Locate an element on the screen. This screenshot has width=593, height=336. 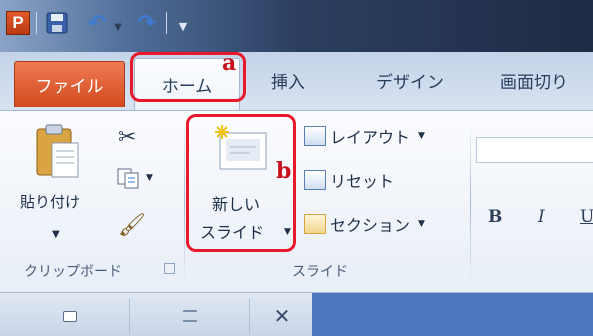
reset-button: リセット is located at coordinates (349, 180).